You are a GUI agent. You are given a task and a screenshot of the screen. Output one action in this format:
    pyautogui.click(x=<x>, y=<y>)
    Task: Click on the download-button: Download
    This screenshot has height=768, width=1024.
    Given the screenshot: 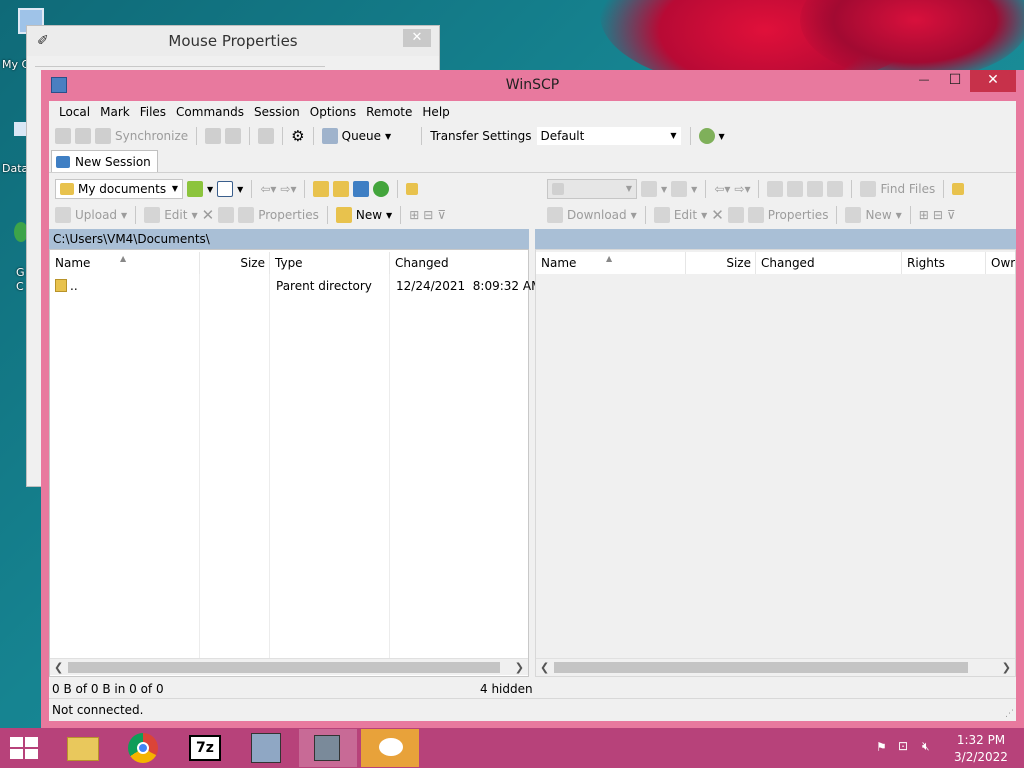 What is the action you would take?
    pyautogui.click(x=597, y=215)
    